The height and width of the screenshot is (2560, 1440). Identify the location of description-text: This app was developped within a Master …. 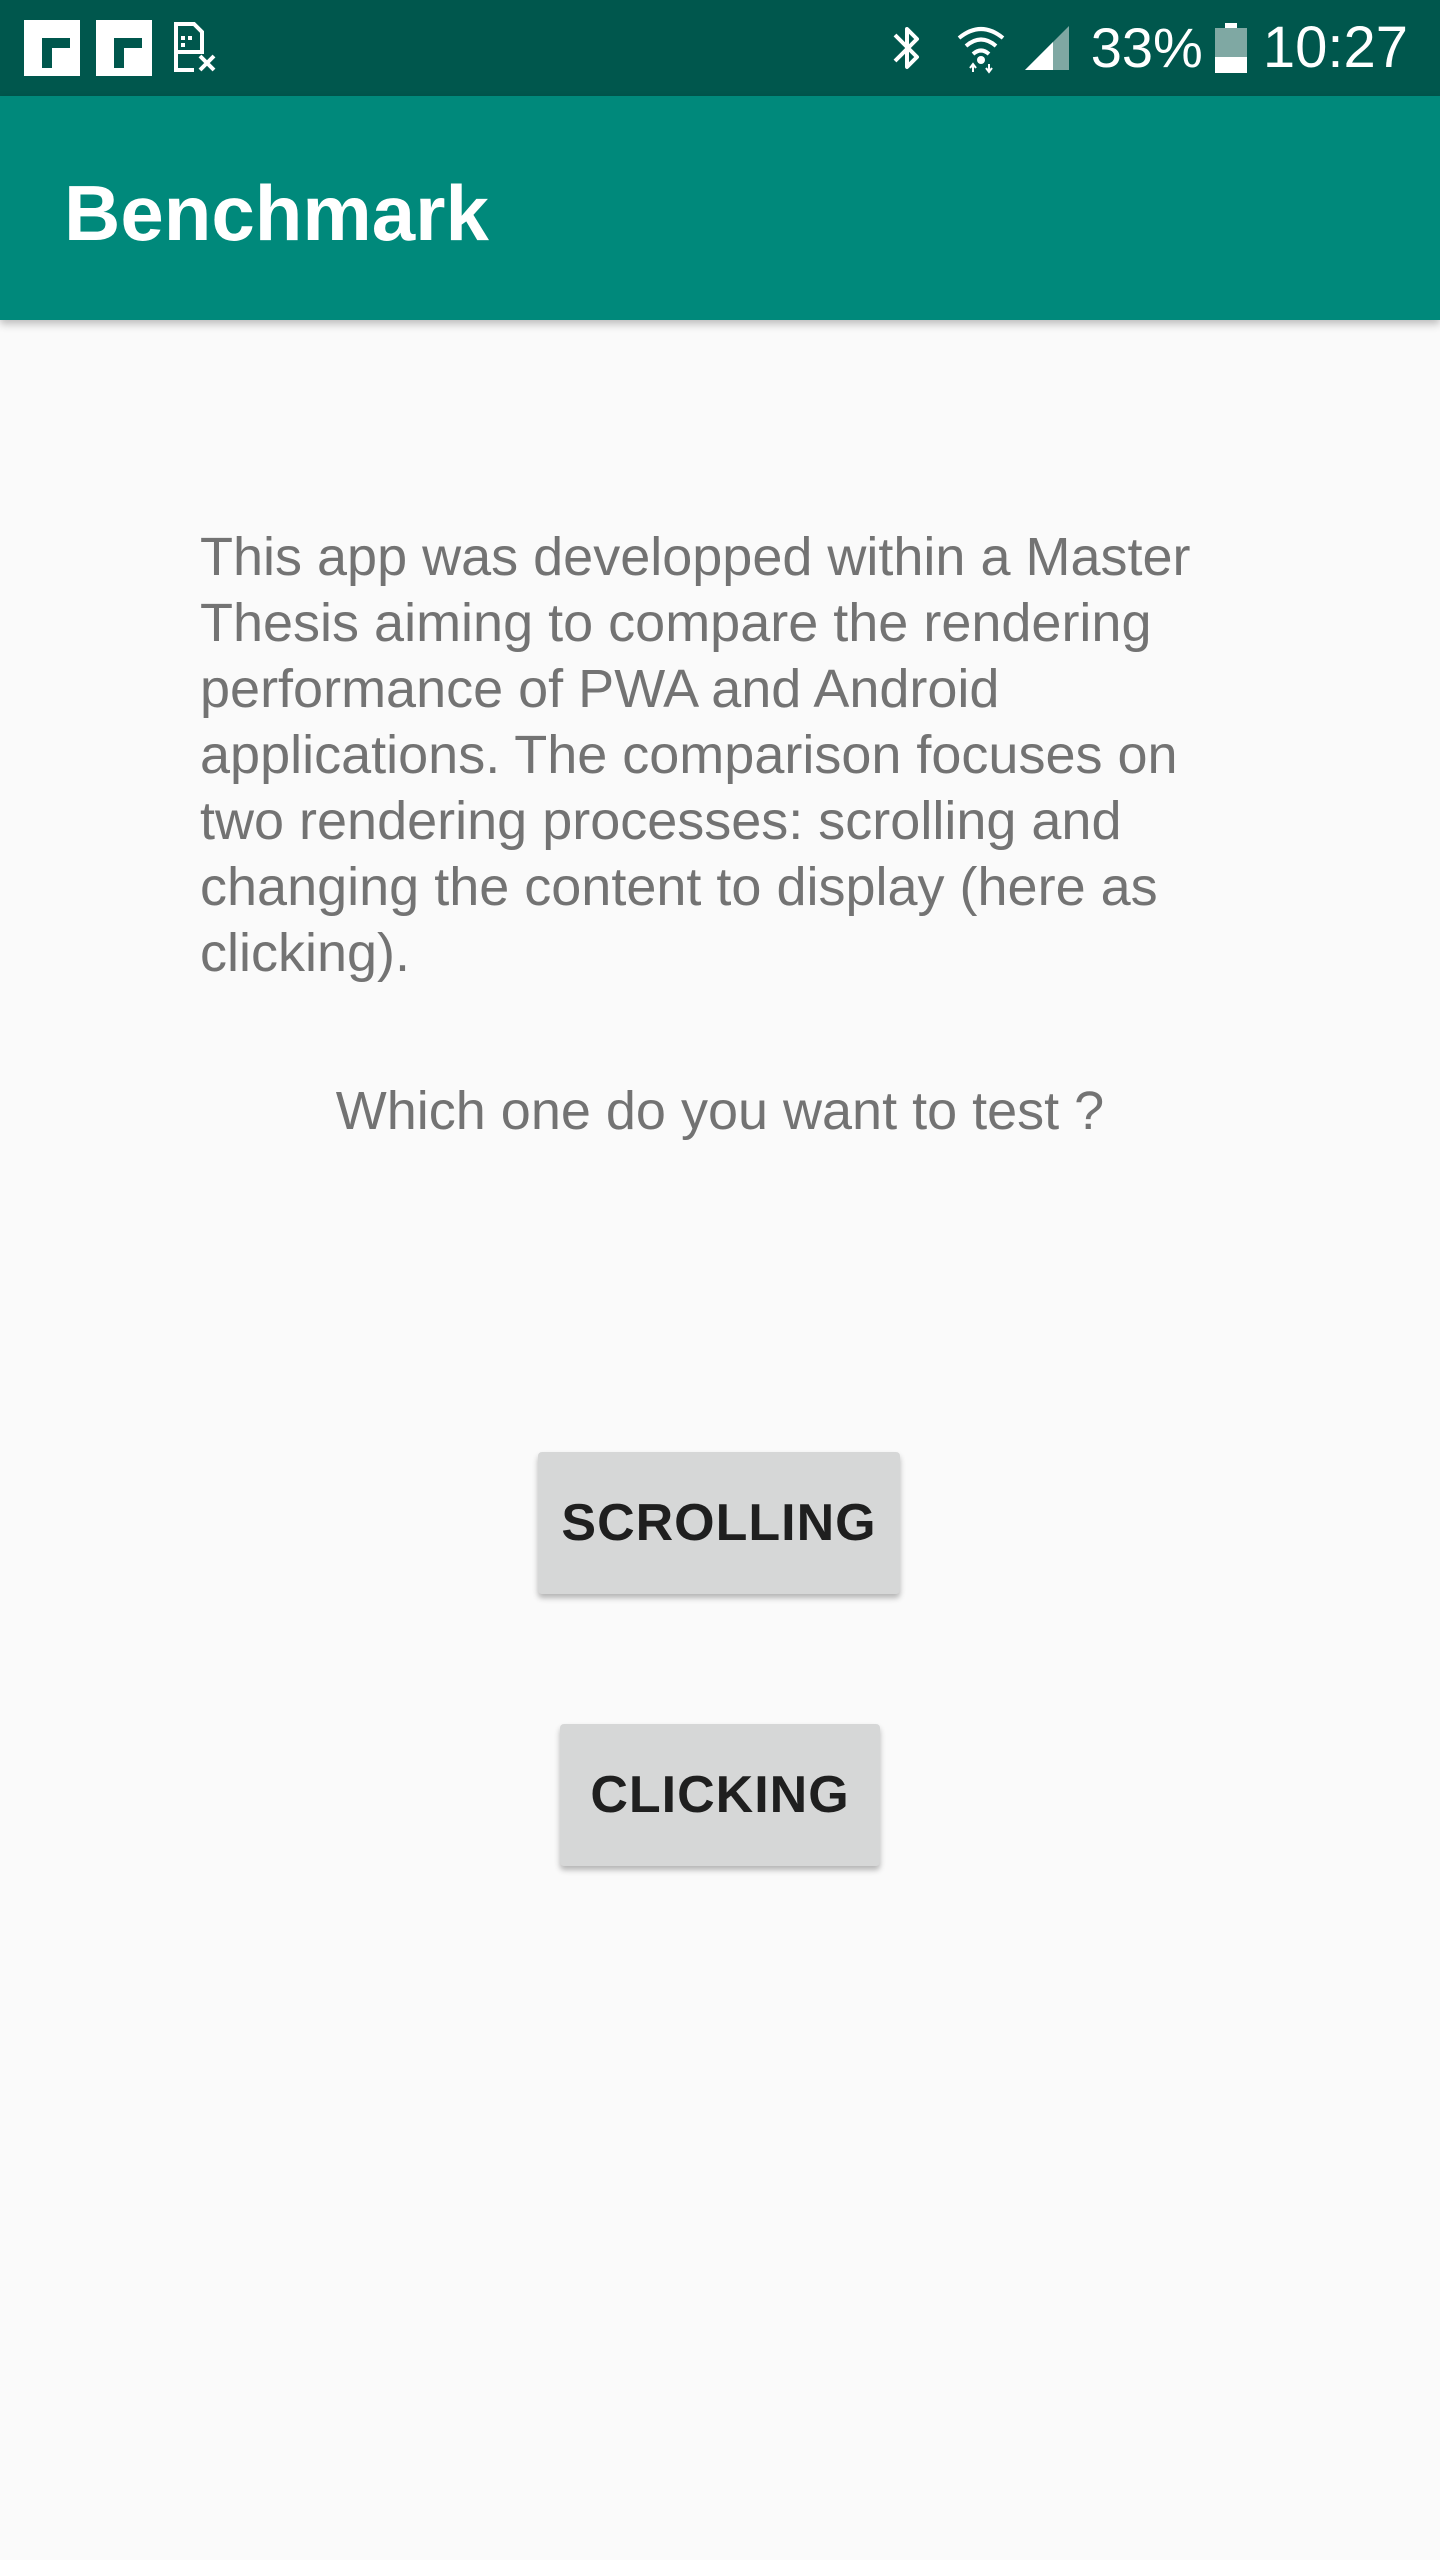
(695, 755).